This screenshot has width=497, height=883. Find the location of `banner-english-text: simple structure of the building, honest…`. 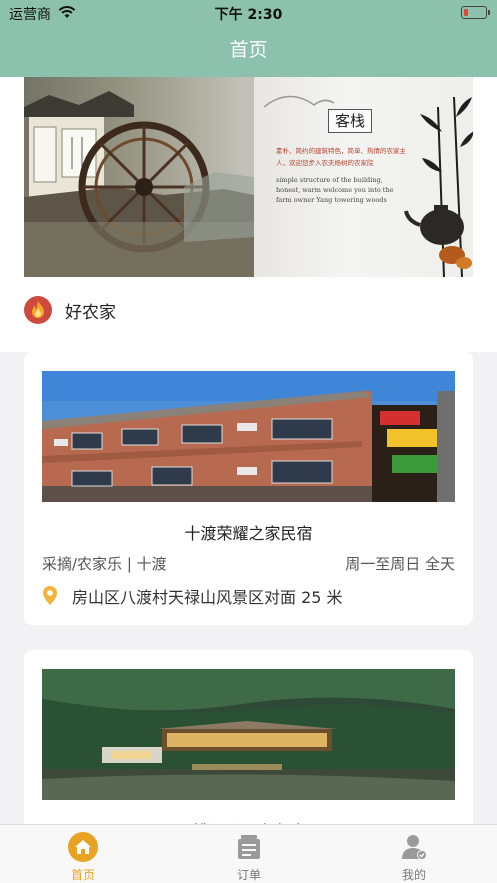

banner-english-text: simple structure of the building, honest… is located at coordinates (335, 190).